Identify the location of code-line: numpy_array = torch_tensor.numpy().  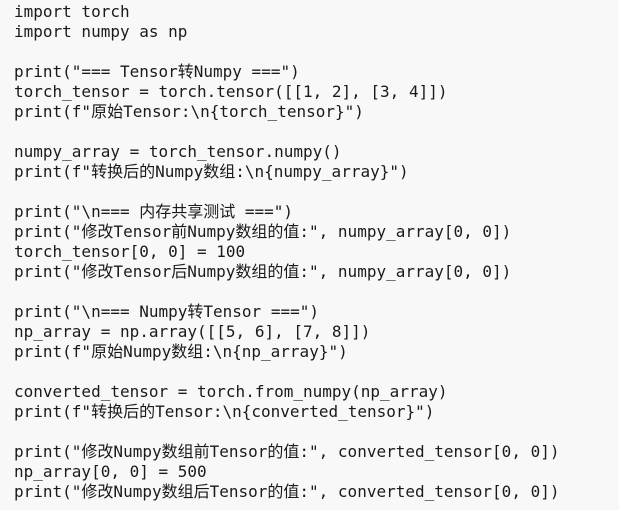
(178, 151).